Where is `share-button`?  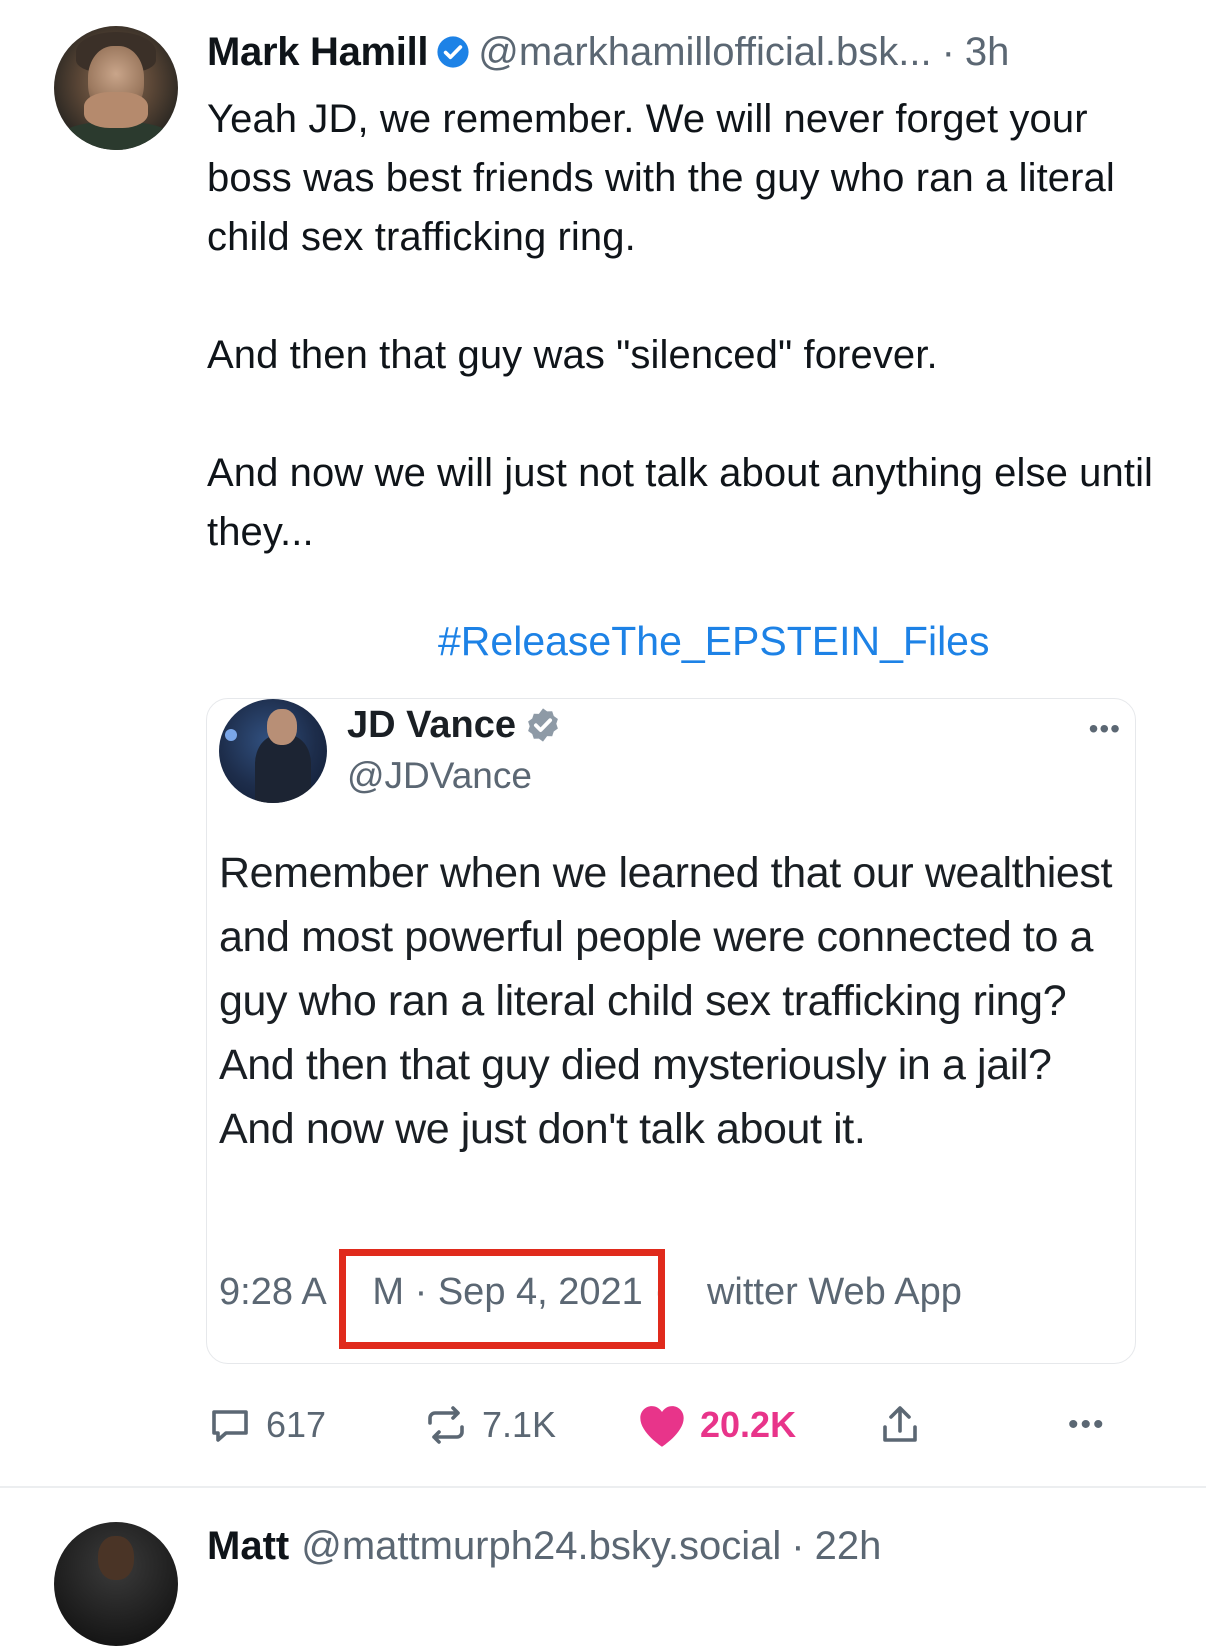 share-button is located at coordinates (906, 1425).